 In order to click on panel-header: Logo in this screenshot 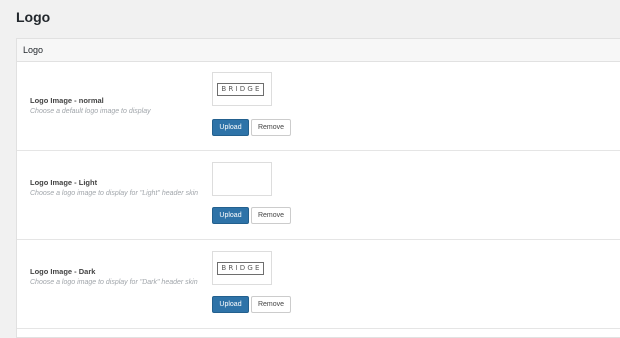, I will do `click(318, 50)`.